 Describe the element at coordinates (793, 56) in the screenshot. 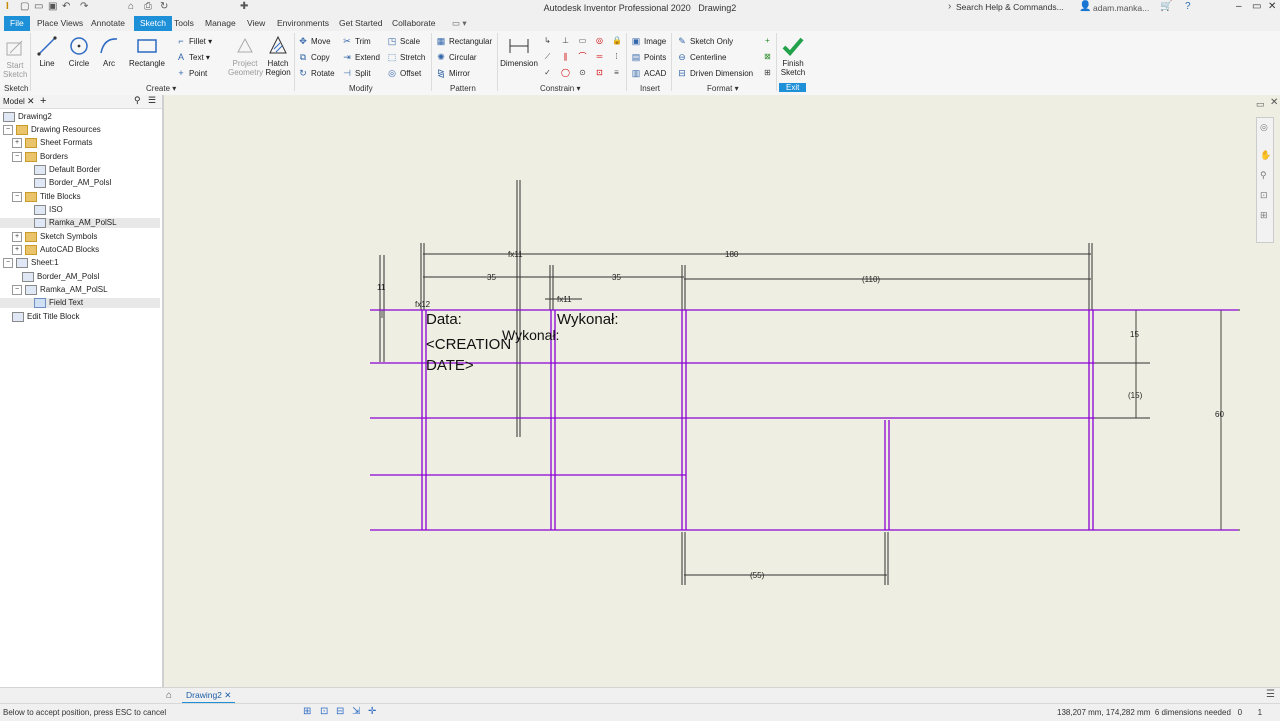

I see `finish-sketch-button: Finish Sketch` at that location.